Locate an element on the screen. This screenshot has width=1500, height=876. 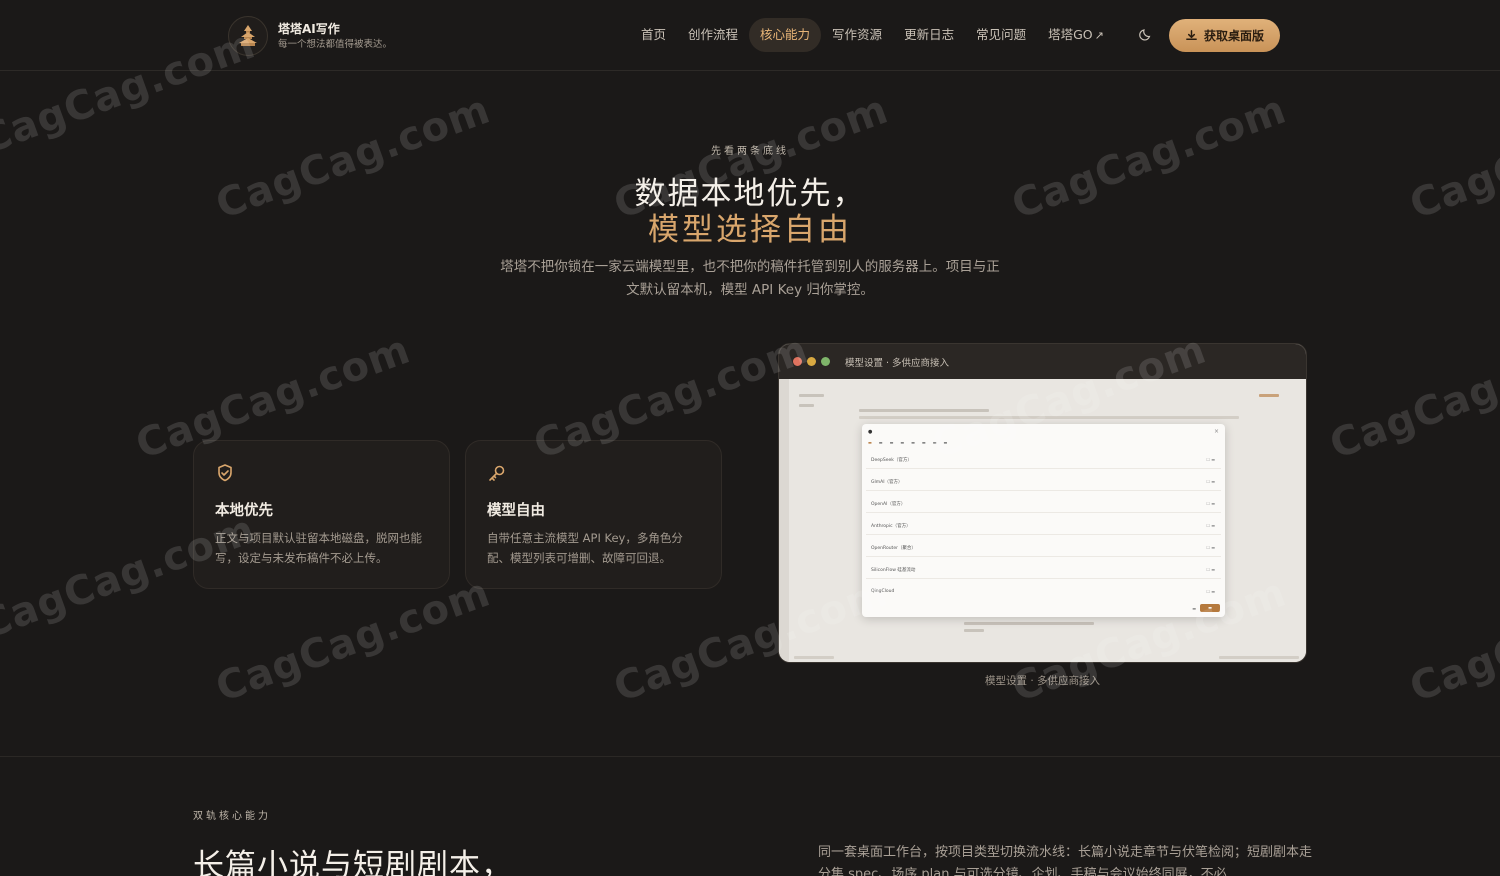
nav-item-home: 首页 is located at coordinates (653, 35).